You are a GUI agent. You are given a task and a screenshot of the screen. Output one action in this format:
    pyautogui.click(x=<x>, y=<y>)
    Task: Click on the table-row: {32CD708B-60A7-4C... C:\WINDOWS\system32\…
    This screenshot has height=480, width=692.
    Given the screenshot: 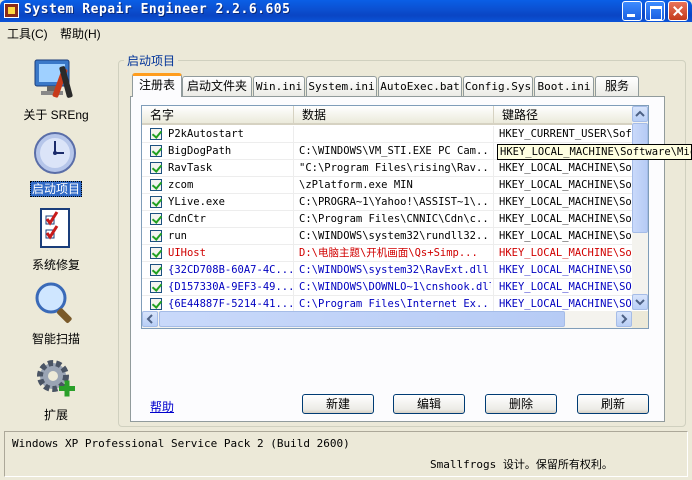 What is the action you would take?
    pyautogui.click(x=395, y=270)
    